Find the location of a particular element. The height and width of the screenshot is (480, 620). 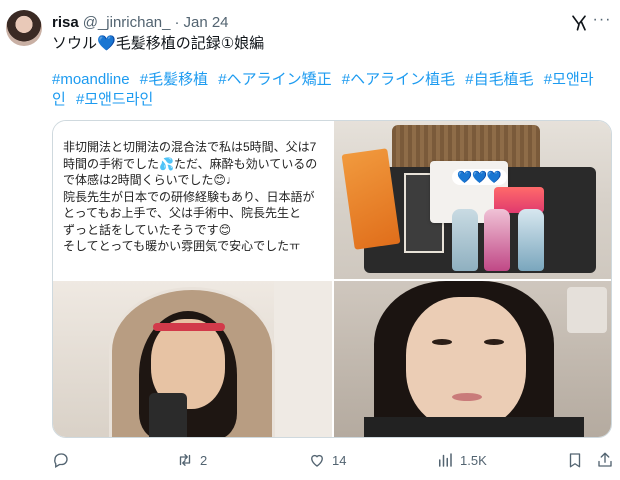

lips is located at coordinates (467, 397).